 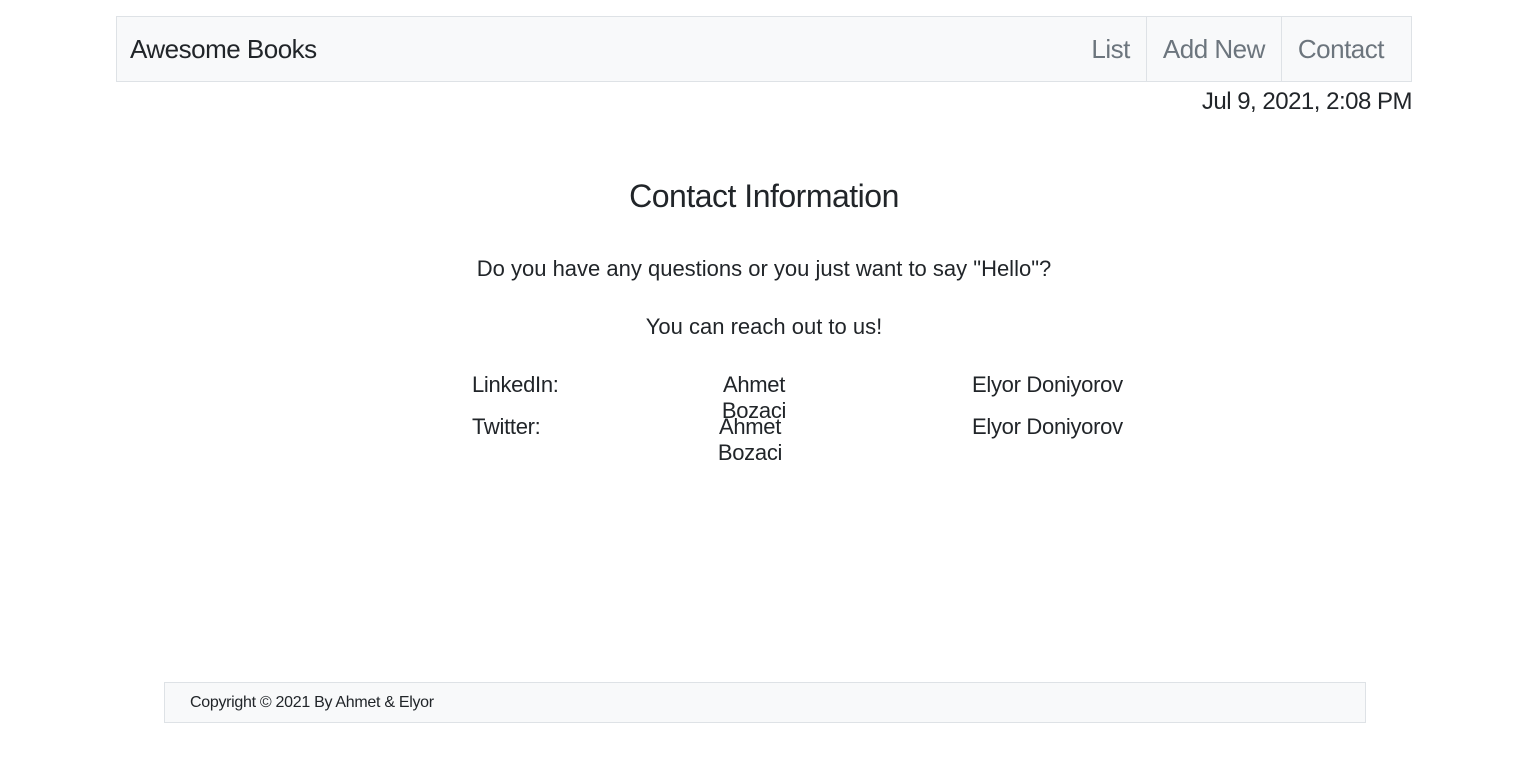 What do you see at coordinates (223, 49) in the screenshot?
I see `brand-logo: Awesome Books` at bounding box center [223, 49].